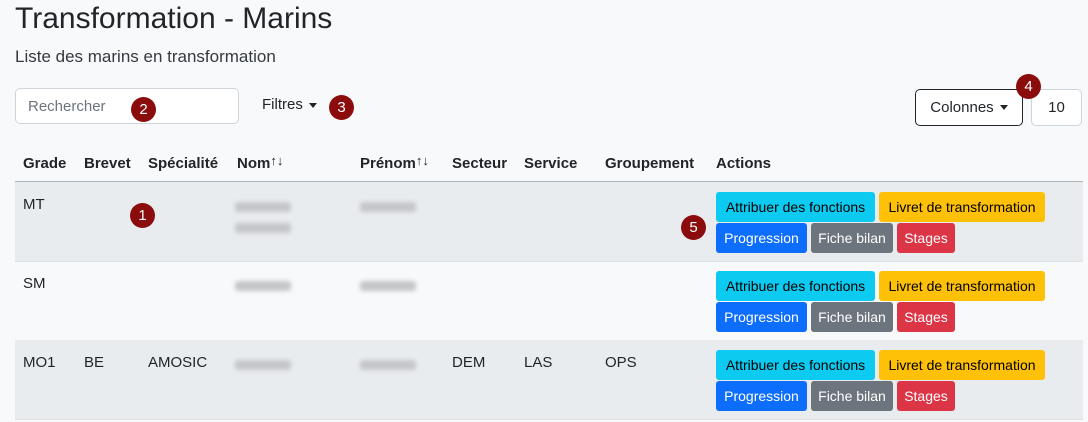 This screenshot has width=1088, height=422. What do you see at coordinates (341, 107) in the screenshot?
I see `annotation-marker-3: 3` at bounding box center [341, 107].